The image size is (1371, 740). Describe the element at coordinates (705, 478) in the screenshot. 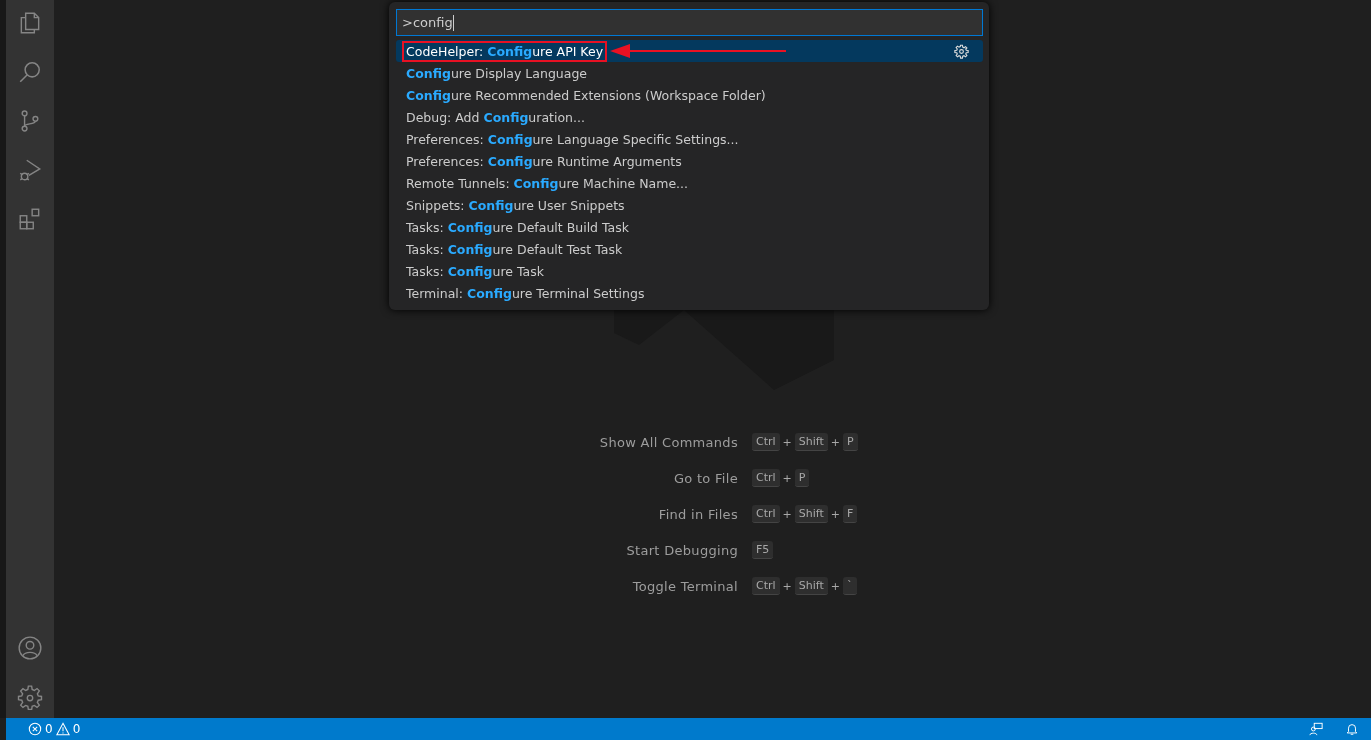

I see `shortcut-label: Go to File` at that location.